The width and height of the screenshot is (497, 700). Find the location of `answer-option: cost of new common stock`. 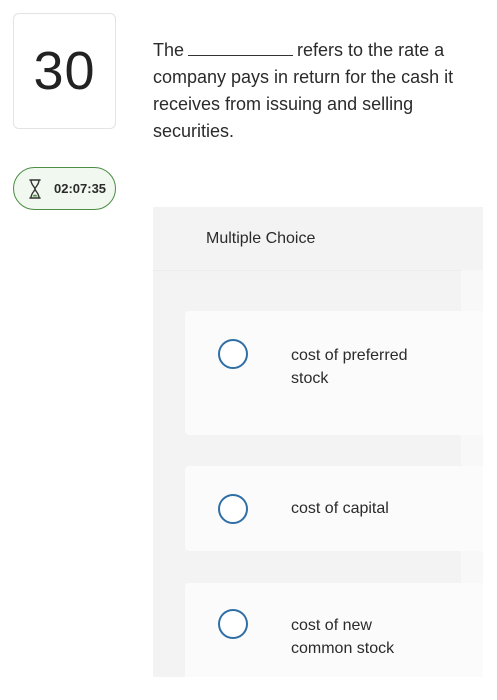

answer-option: cost of new common stock is located at coordinates (334, 630).